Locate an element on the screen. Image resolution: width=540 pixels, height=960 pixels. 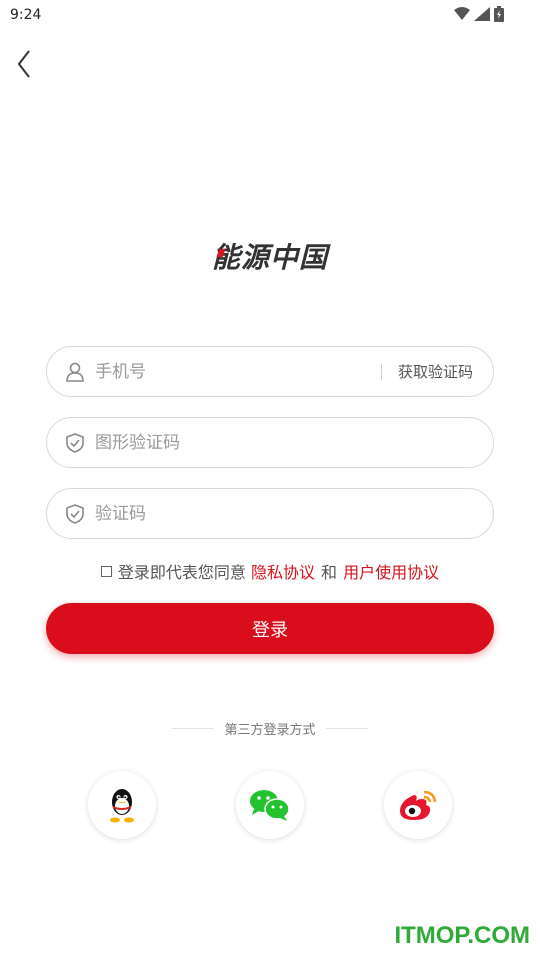
user-icon is located at coordinates (75, 372).